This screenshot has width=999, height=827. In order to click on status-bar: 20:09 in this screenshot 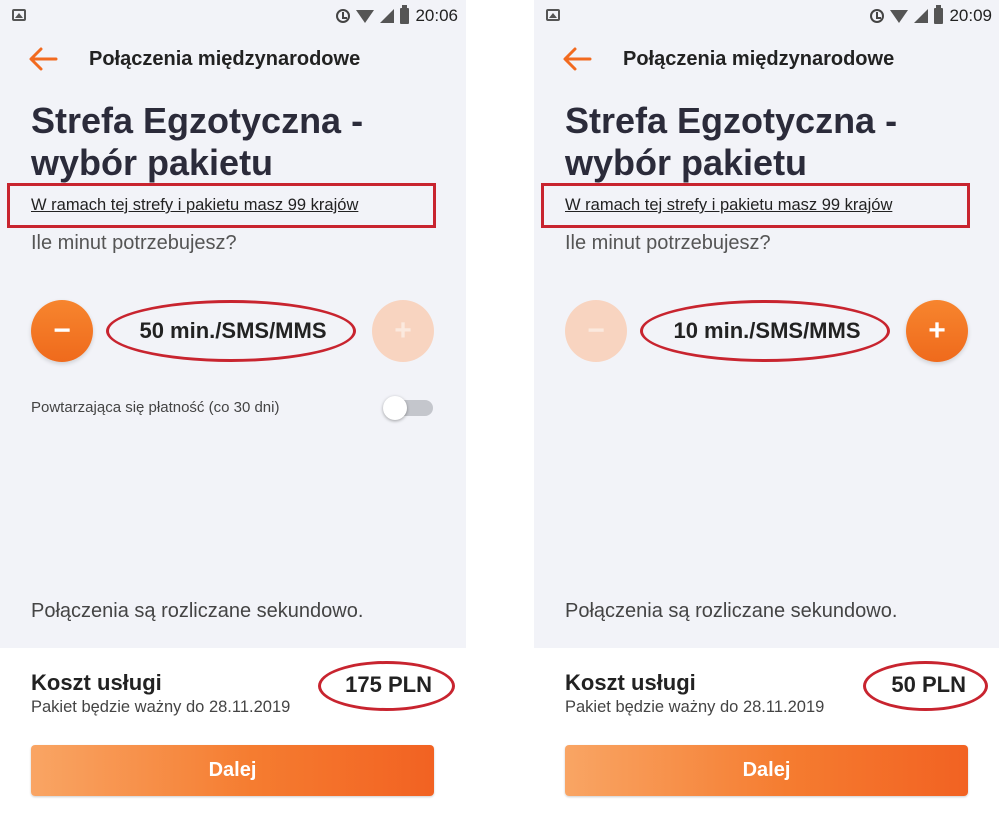, I will do `click(766, 16)`.